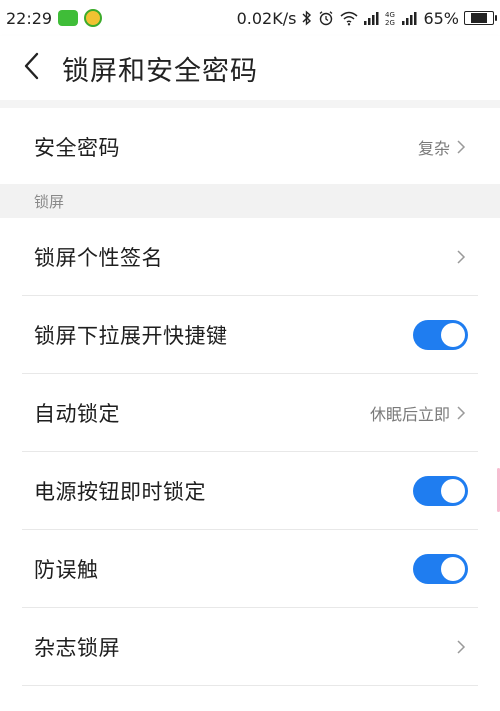 This screenshot has width=500, height=711. I want to click on signal-4g-icon: 4G 2G, so click(391, 18).